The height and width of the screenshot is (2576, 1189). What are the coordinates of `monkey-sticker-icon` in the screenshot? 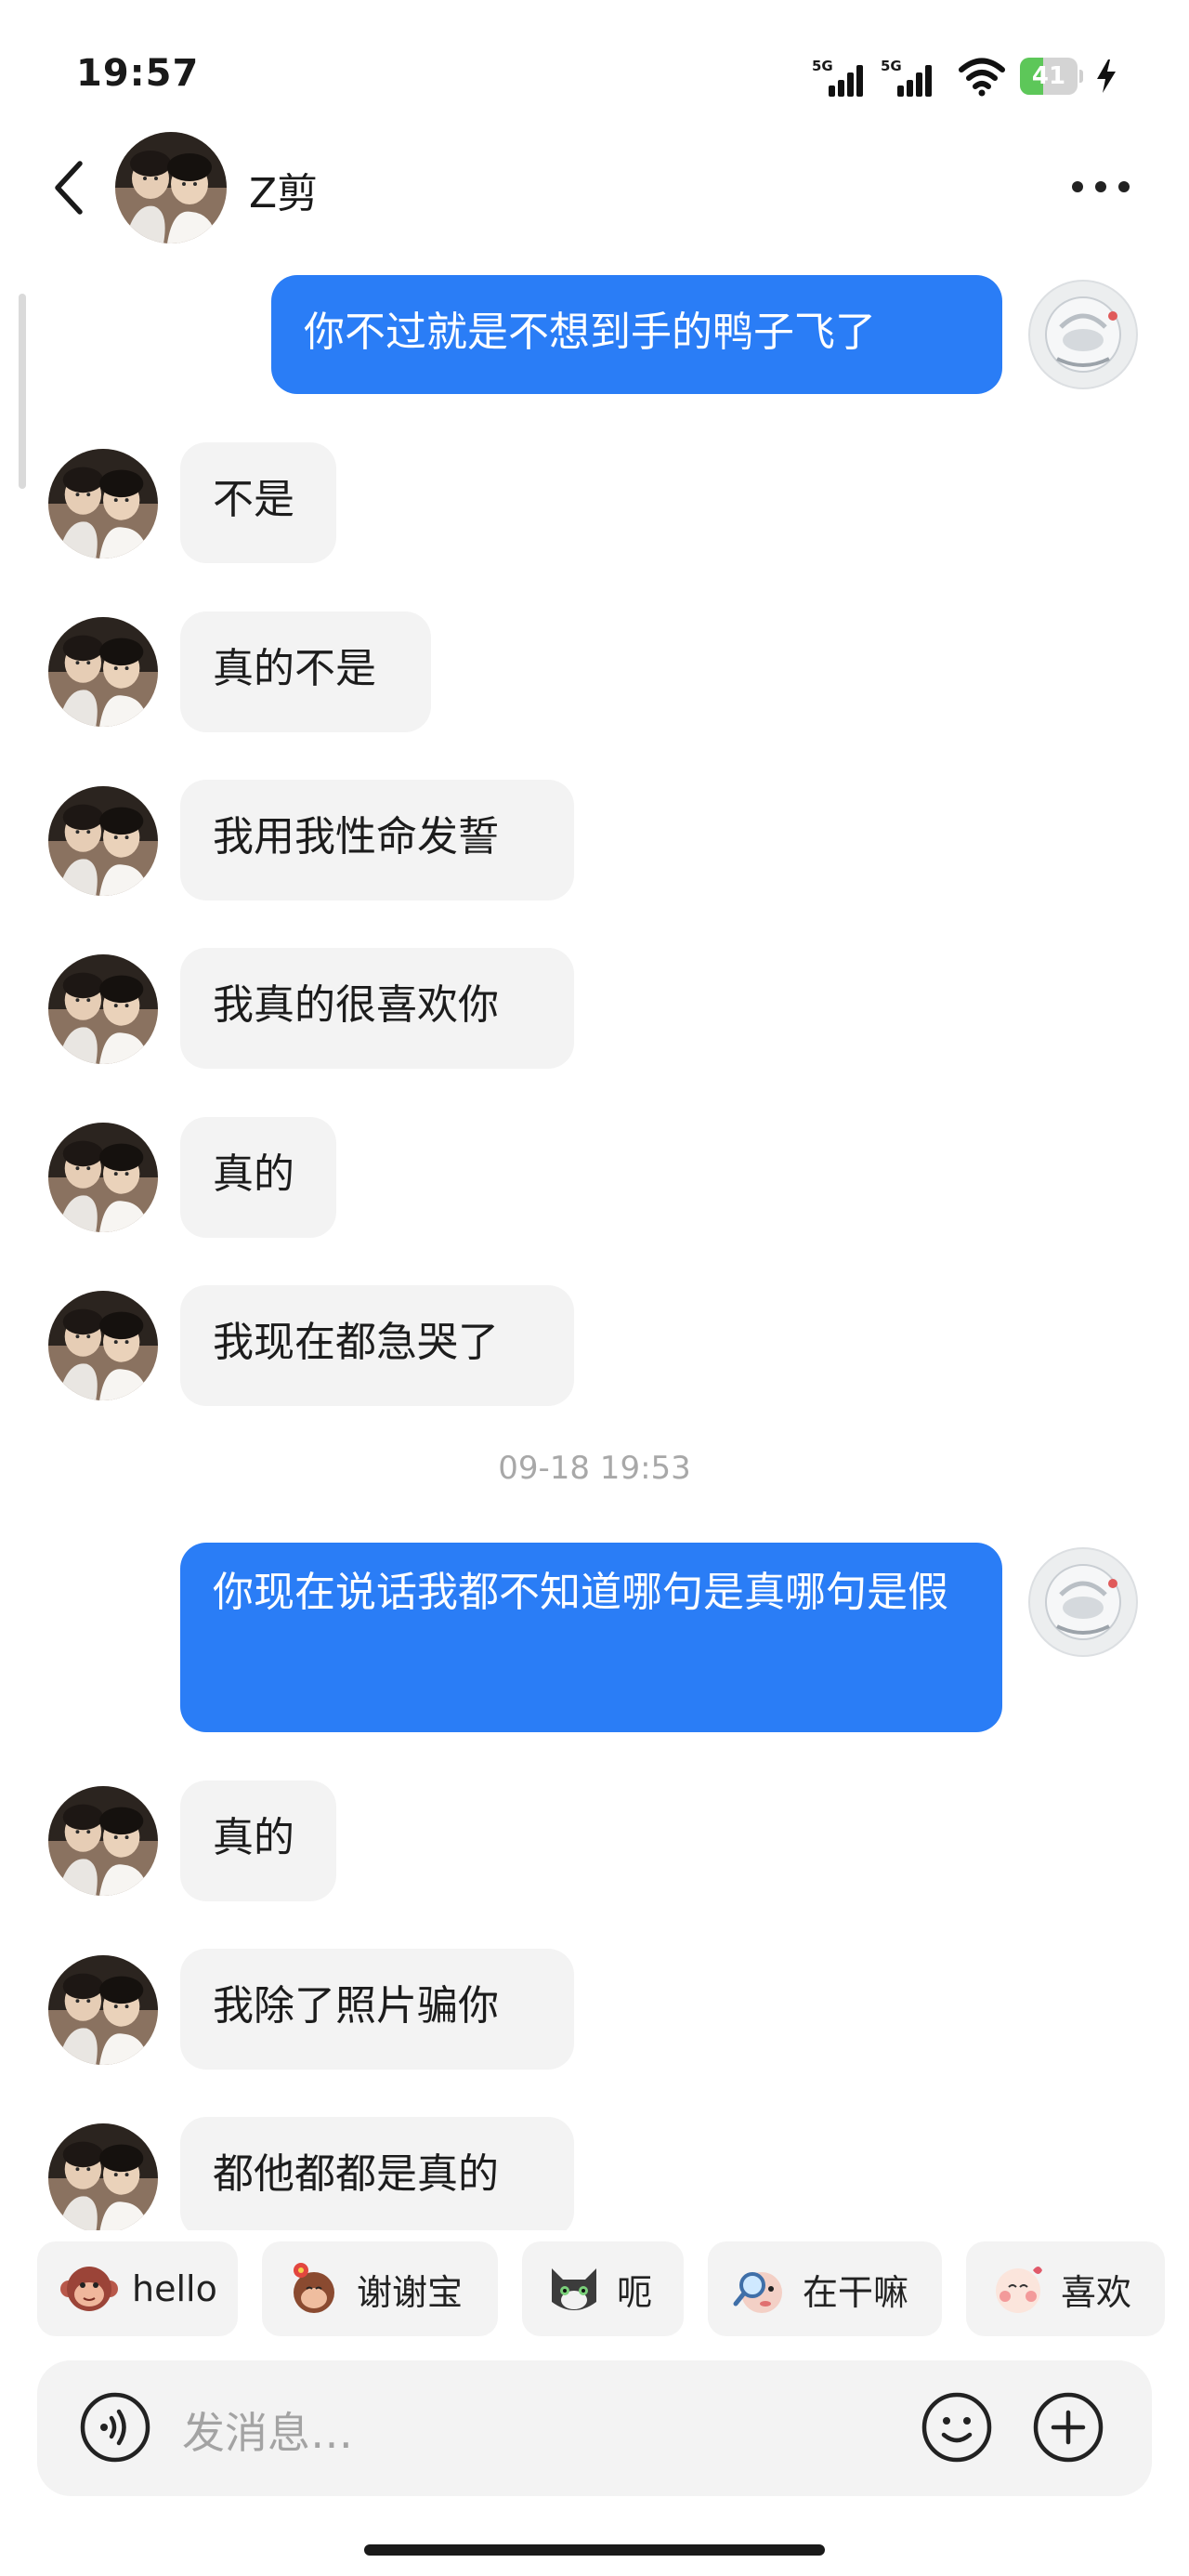 It's located at (89, 2289).